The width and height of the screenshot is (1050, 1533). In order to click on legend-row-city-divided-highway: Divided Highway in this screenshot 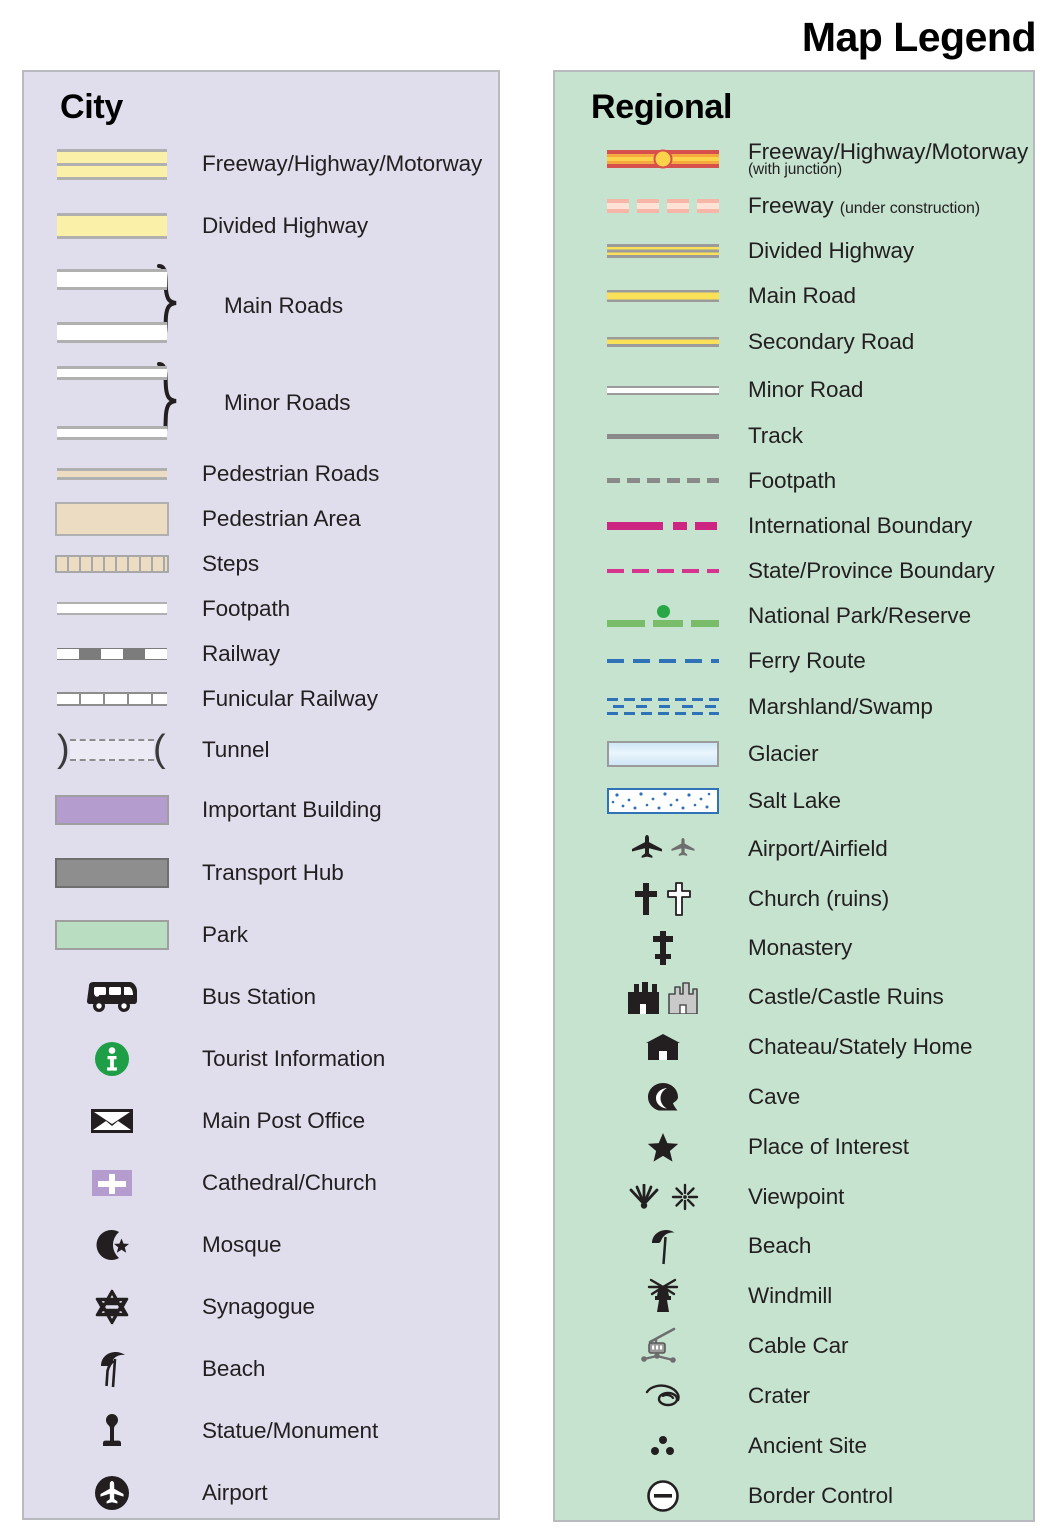, I will do `click(261, 225)`.